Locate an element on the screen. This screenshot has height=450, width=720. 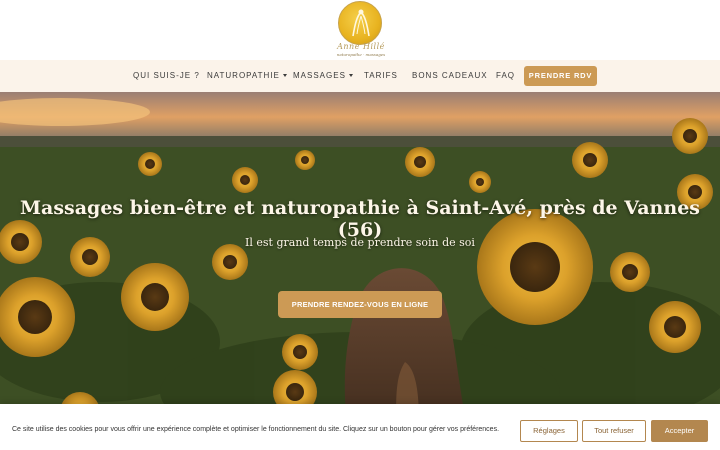
nav-item-label: MASSAGES is located at coordinates (319, 75).